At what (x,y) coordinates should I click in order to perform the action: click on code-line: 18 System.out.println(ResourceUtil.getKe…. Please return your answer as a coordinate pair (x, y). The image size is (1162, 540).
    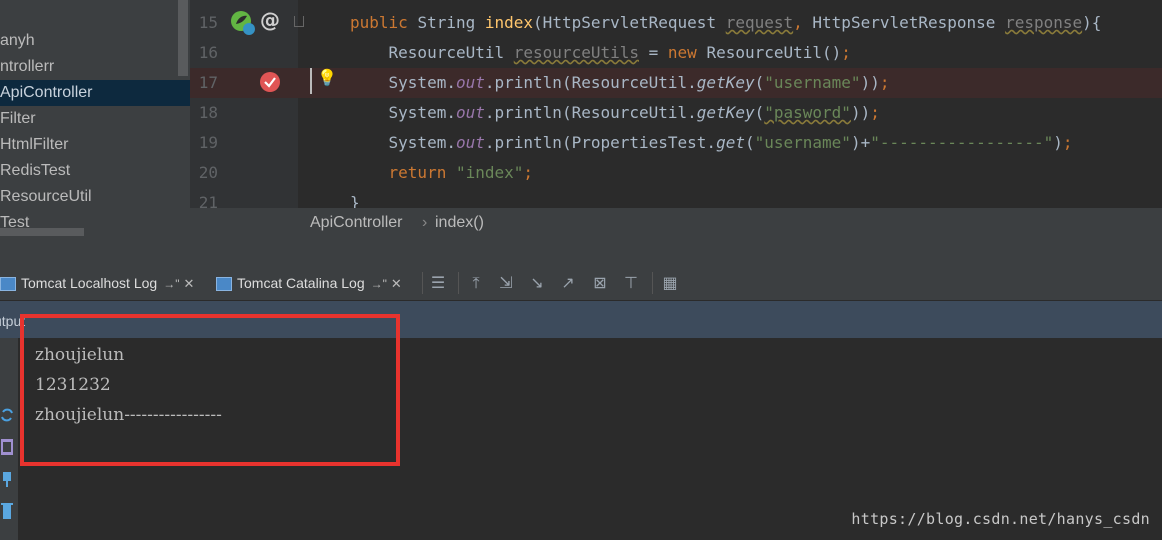
    Looking at the image, I should click on (676, 113).